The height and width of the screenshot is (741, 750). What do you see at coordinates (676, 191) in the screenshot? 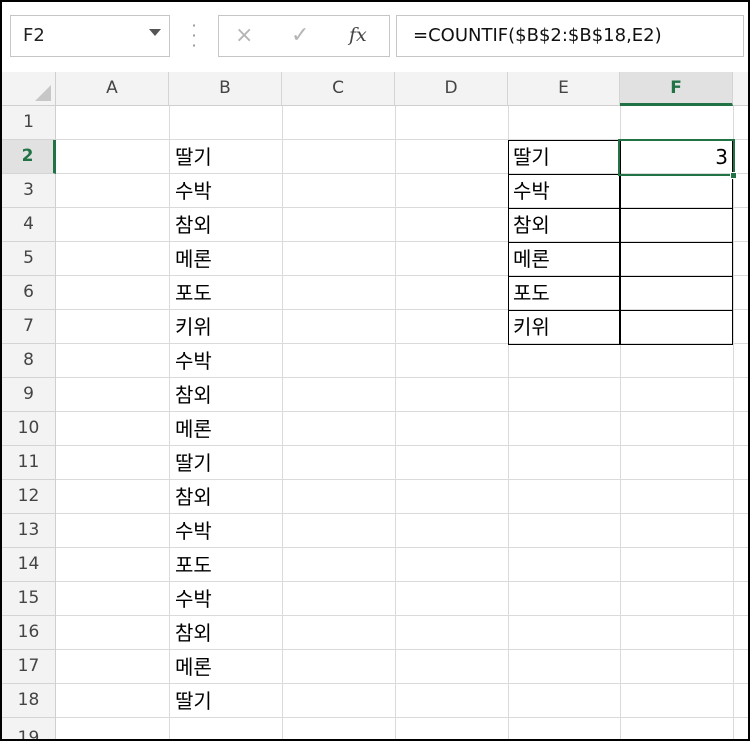
I see `cell-f3` at bounding box center [676, 191].